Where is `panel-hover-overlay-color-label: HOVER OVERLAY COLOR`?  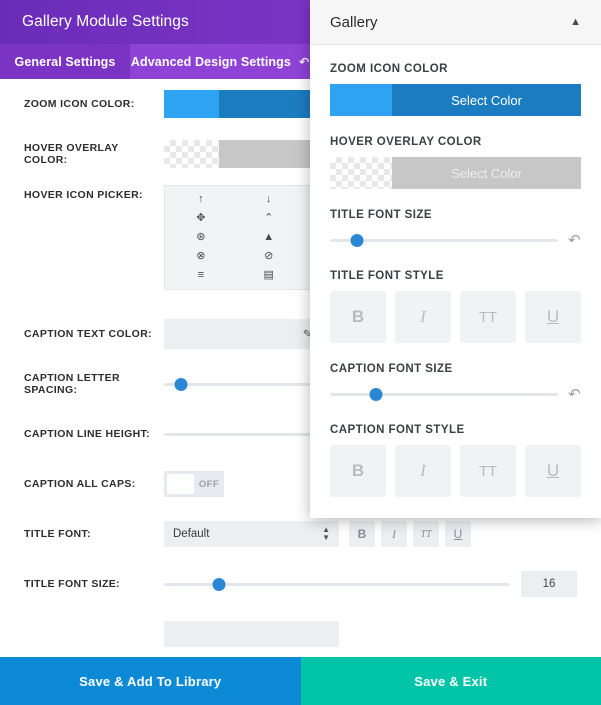
panel-hover-overlay-color-label: HOVER OVERLAY COLOR is located at coordinates (406, 142).